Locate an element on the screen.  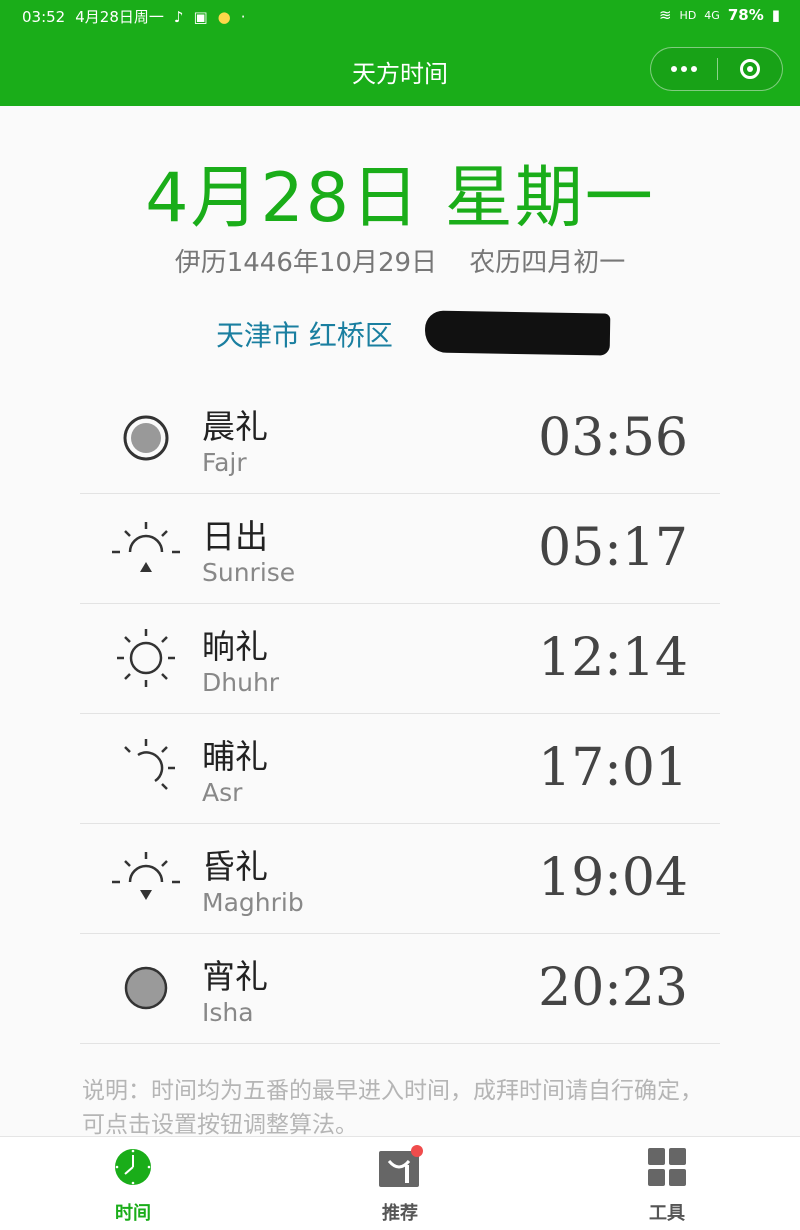
tab-bar: 时间 推荐 工具 is located at coordinates (400, 1183).